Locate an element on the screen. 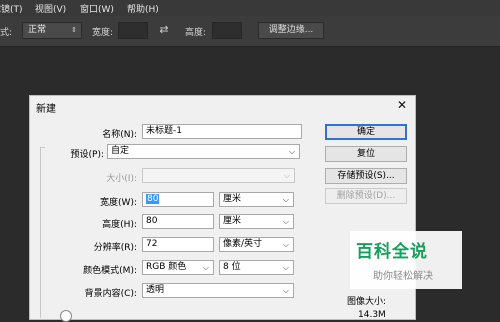 The width and height of the screenshot is (500, 322). resolution-unit-select: 像素/英寸 ⌵ is located at coordinates (256, 244).